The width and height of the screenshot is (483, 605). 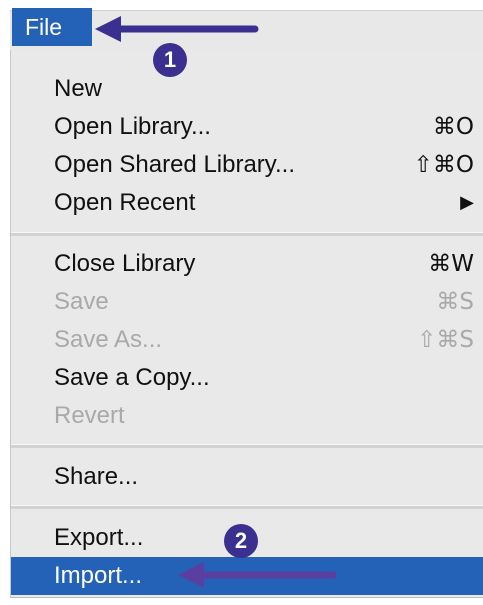 What do you see at coordinates (453, 127) in the screenshot?
I see `menu-item-shortcut: ⌘O` at bounding box center [453, 127].